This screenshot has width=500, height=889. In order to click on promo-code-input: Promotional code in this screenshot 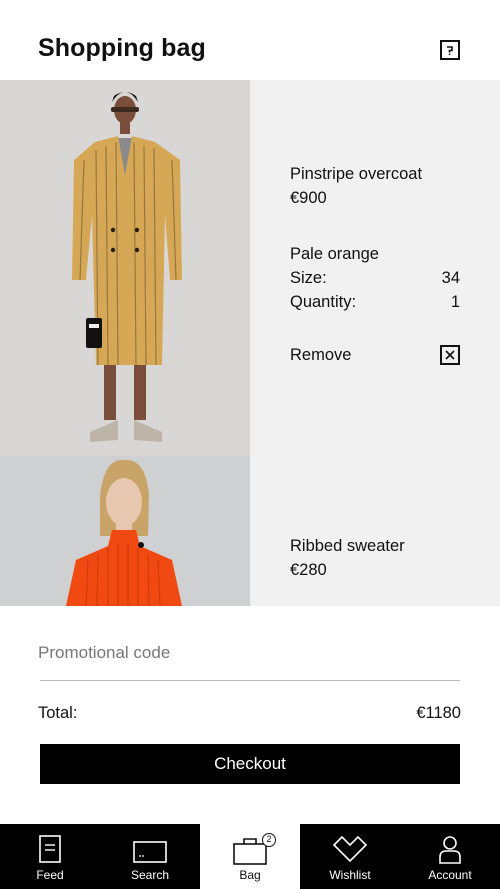, I will do `click(104, 653)`.